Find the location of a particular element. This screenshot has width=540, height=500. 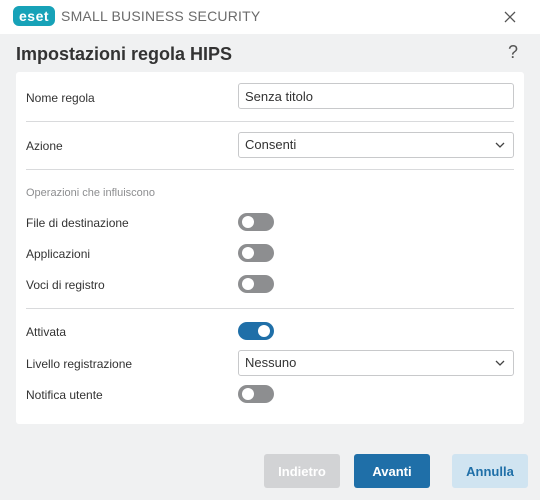

close-icon is located at coordinates (510, 17).